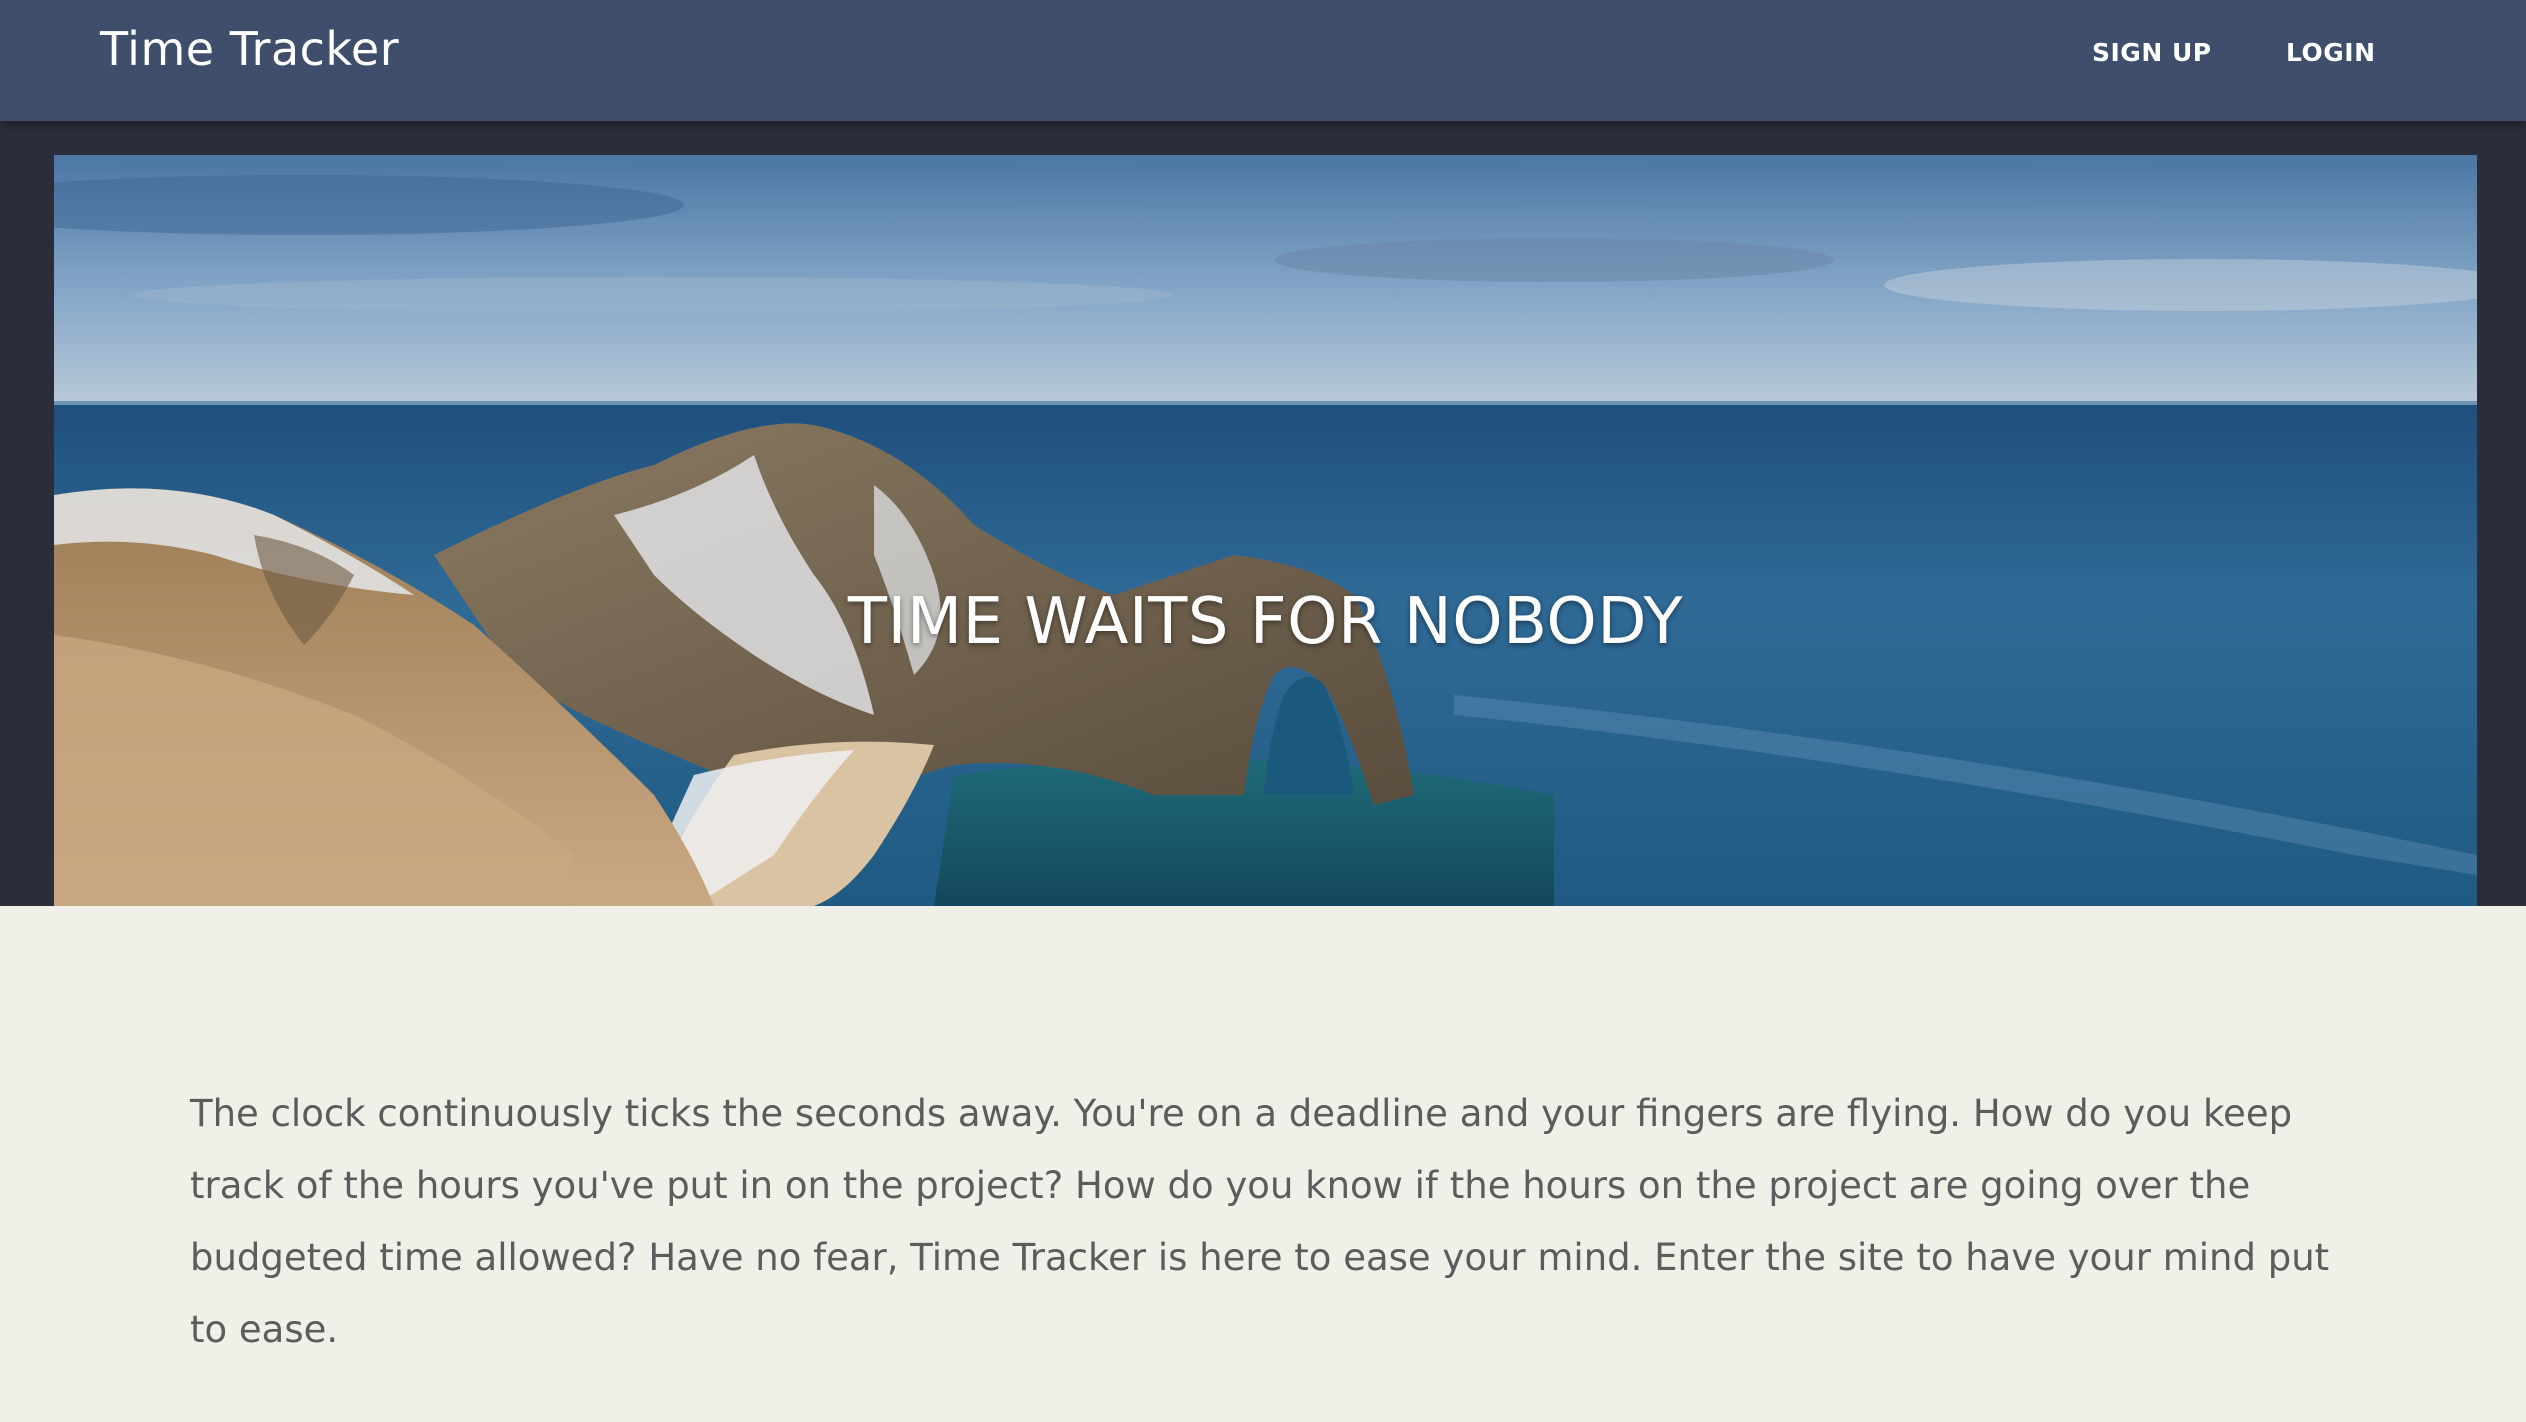 The width and height of the screenshot is (2526, 1422). I want to click on top-navbar: Time Tracker SIGN UP LOGIN, so click(1263, 60).